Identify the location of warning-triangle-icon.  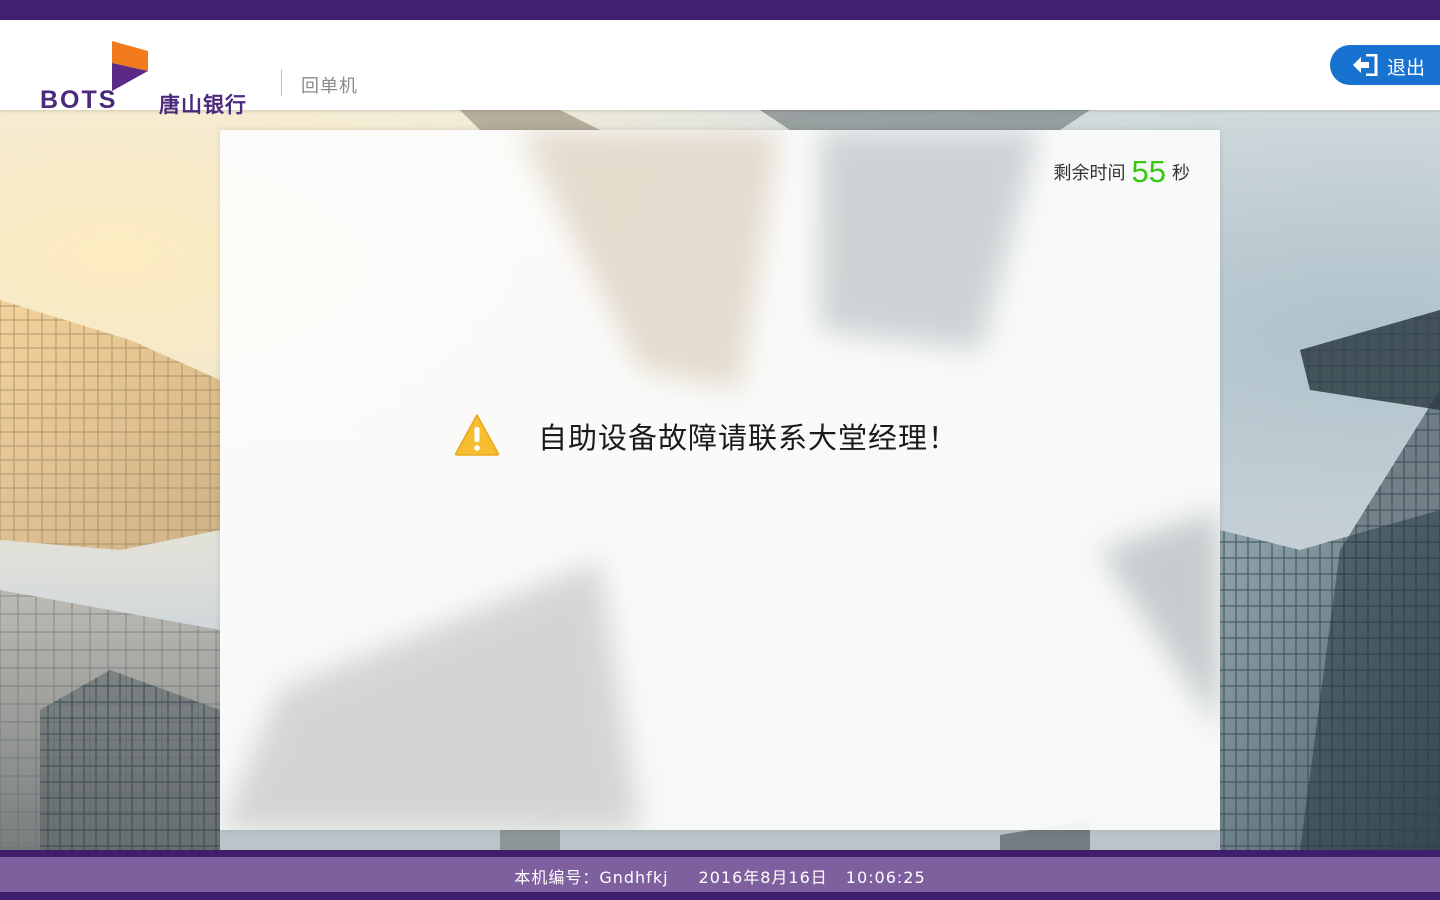
(477, 435).